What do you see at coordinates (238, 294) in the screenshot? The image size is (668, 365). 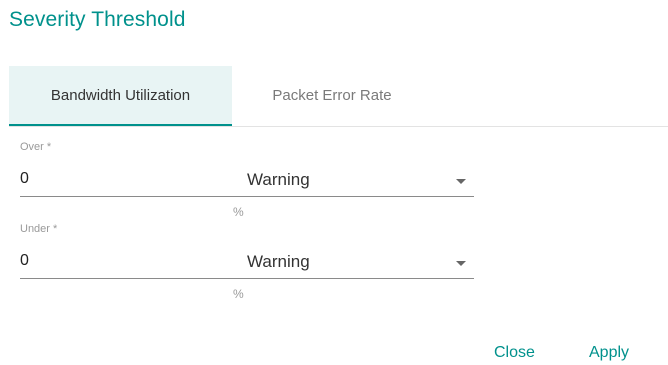 I see `under-unit: %` at bounding box center [238, 294].